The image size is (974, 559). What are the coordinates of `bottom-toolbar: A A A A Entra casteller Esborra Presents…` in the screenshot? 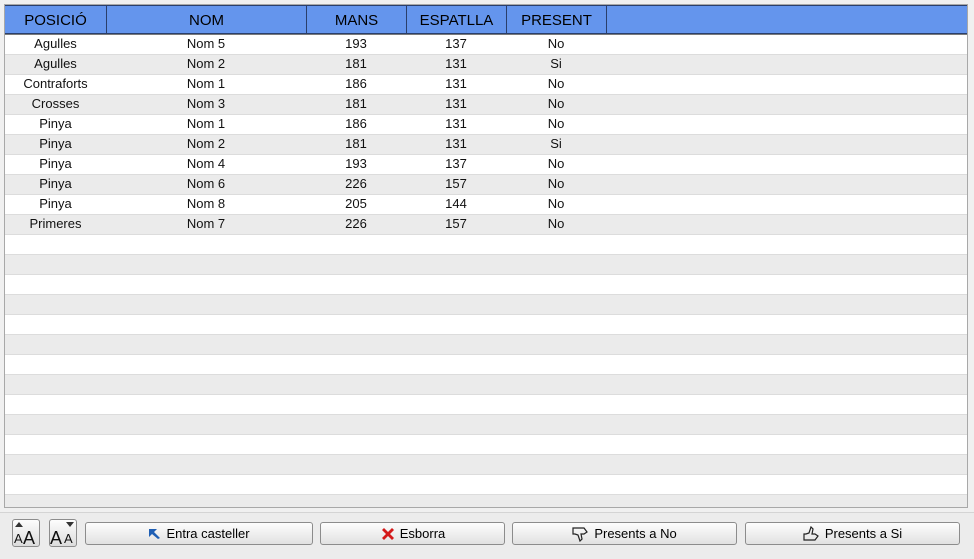 It's located at (487, 535).